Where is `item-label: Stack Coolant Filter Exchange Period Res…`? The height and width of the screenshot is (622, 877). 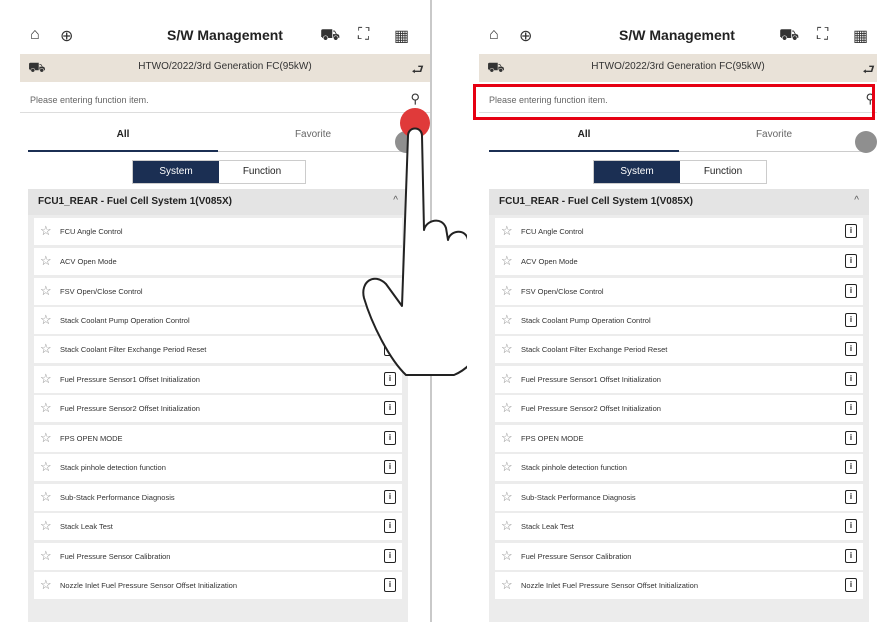 item-label: Stack Coolant Filter Exchange Period Res… is located at coordinates (133, 349).